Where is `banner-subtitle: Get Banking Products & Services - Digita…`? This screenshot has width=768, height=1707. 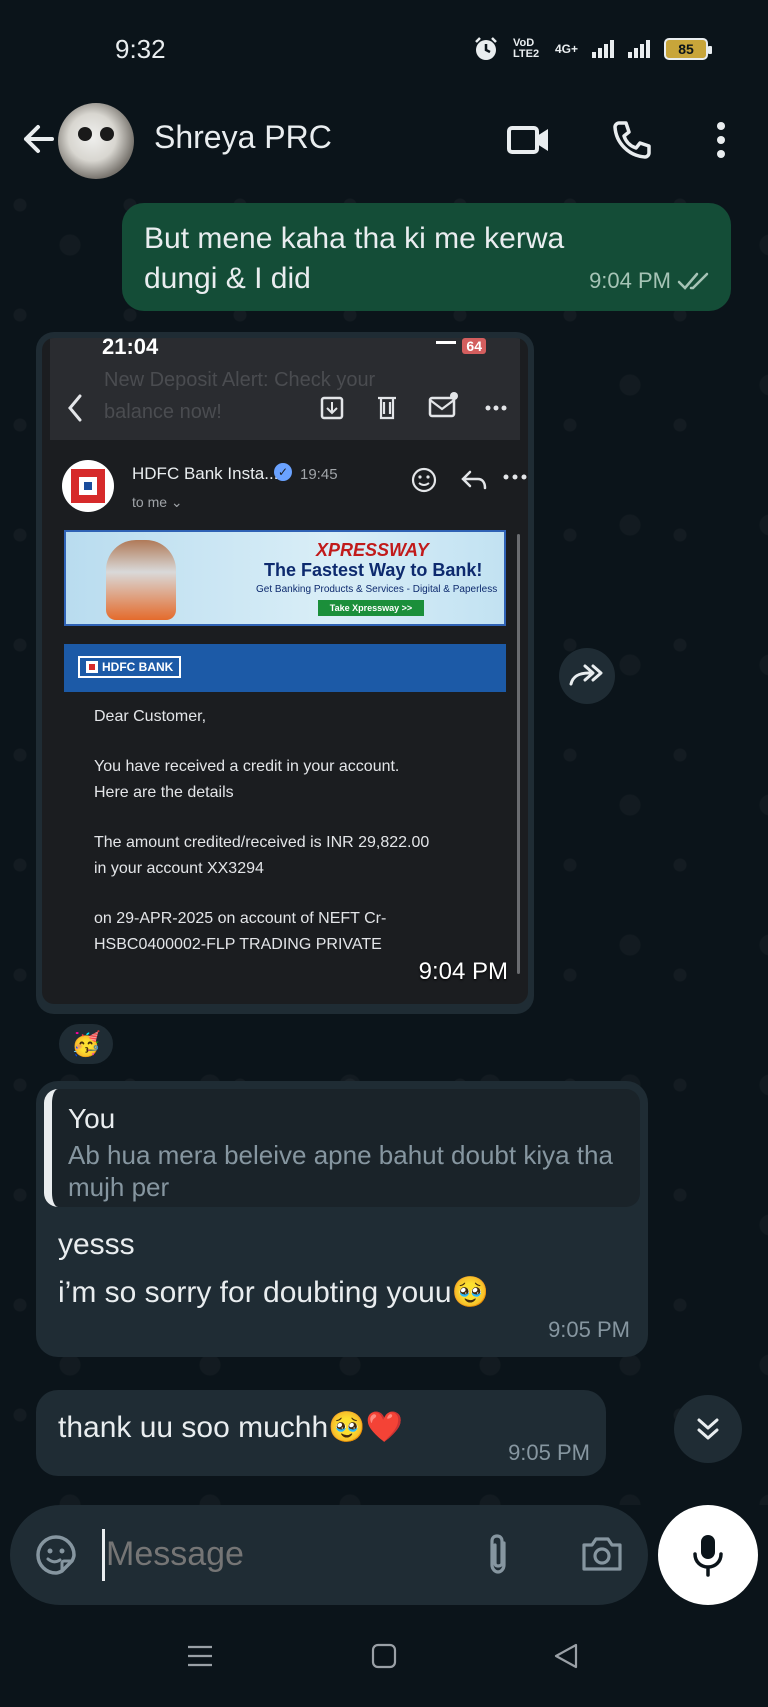 banner-subtitle: Get Banking Products & Services - Digita… is located at coordinates (377, 589).